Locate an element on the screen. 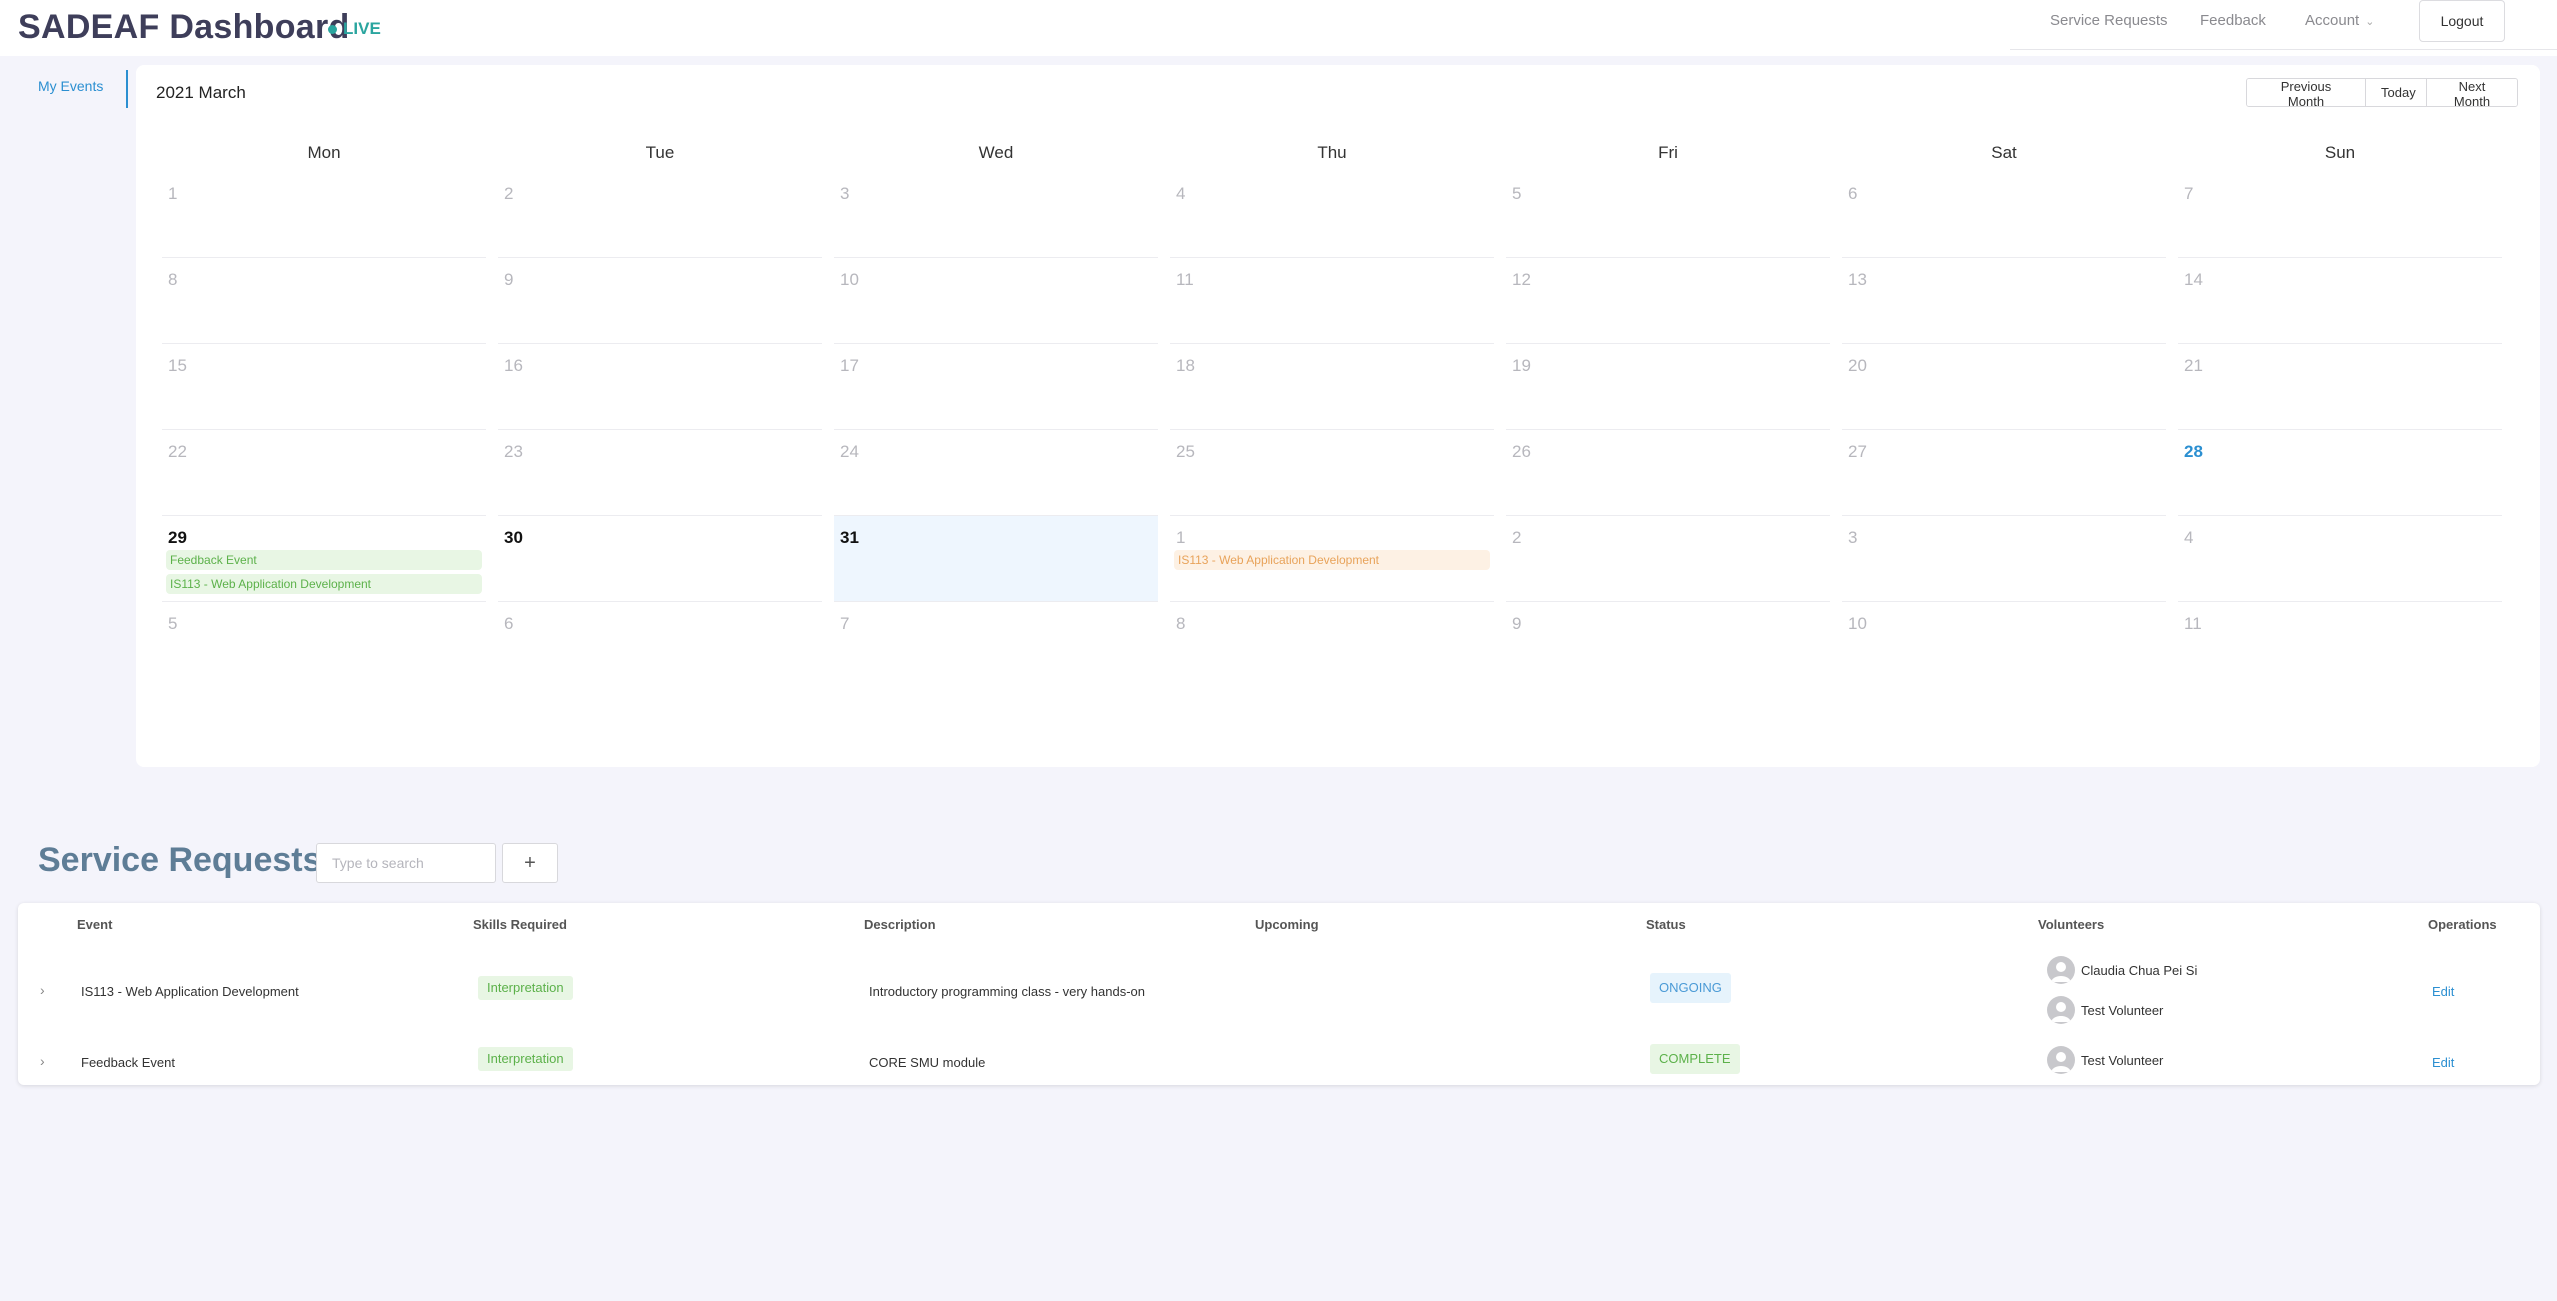 Image resolution: width=2557 pixels, height=1301 pixels. calendar-day-cell: 18 is located at coordinates (1332, 387).